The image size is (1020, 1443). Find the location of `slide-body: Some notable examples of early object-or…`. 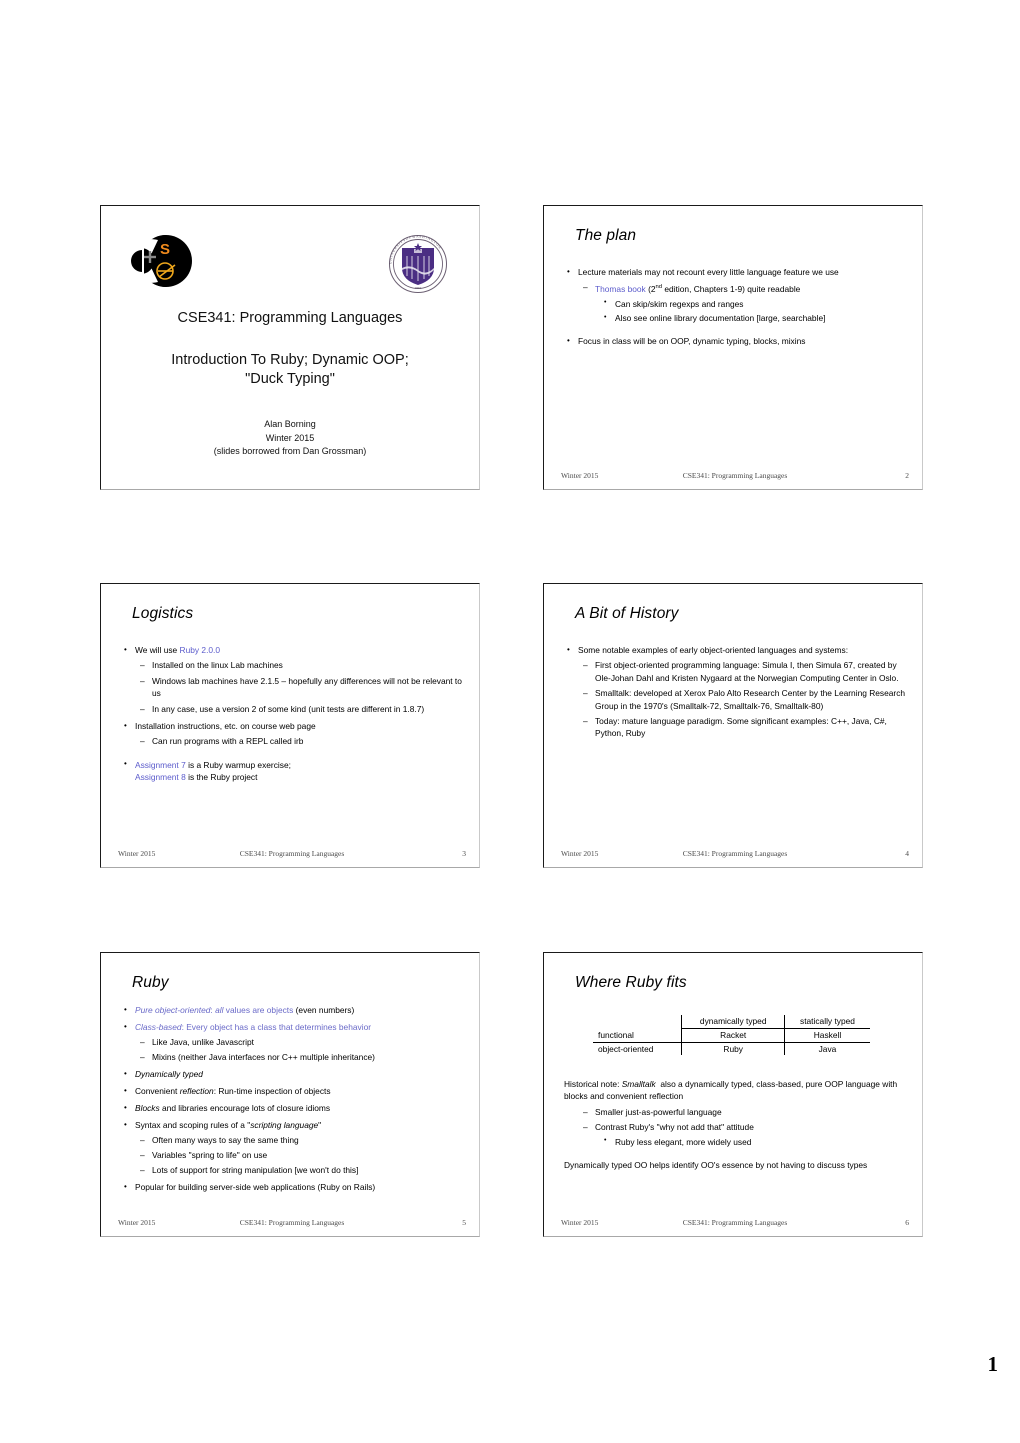

slide-body: Some notable examples of early object-or… is located at coordinates (737, 689).